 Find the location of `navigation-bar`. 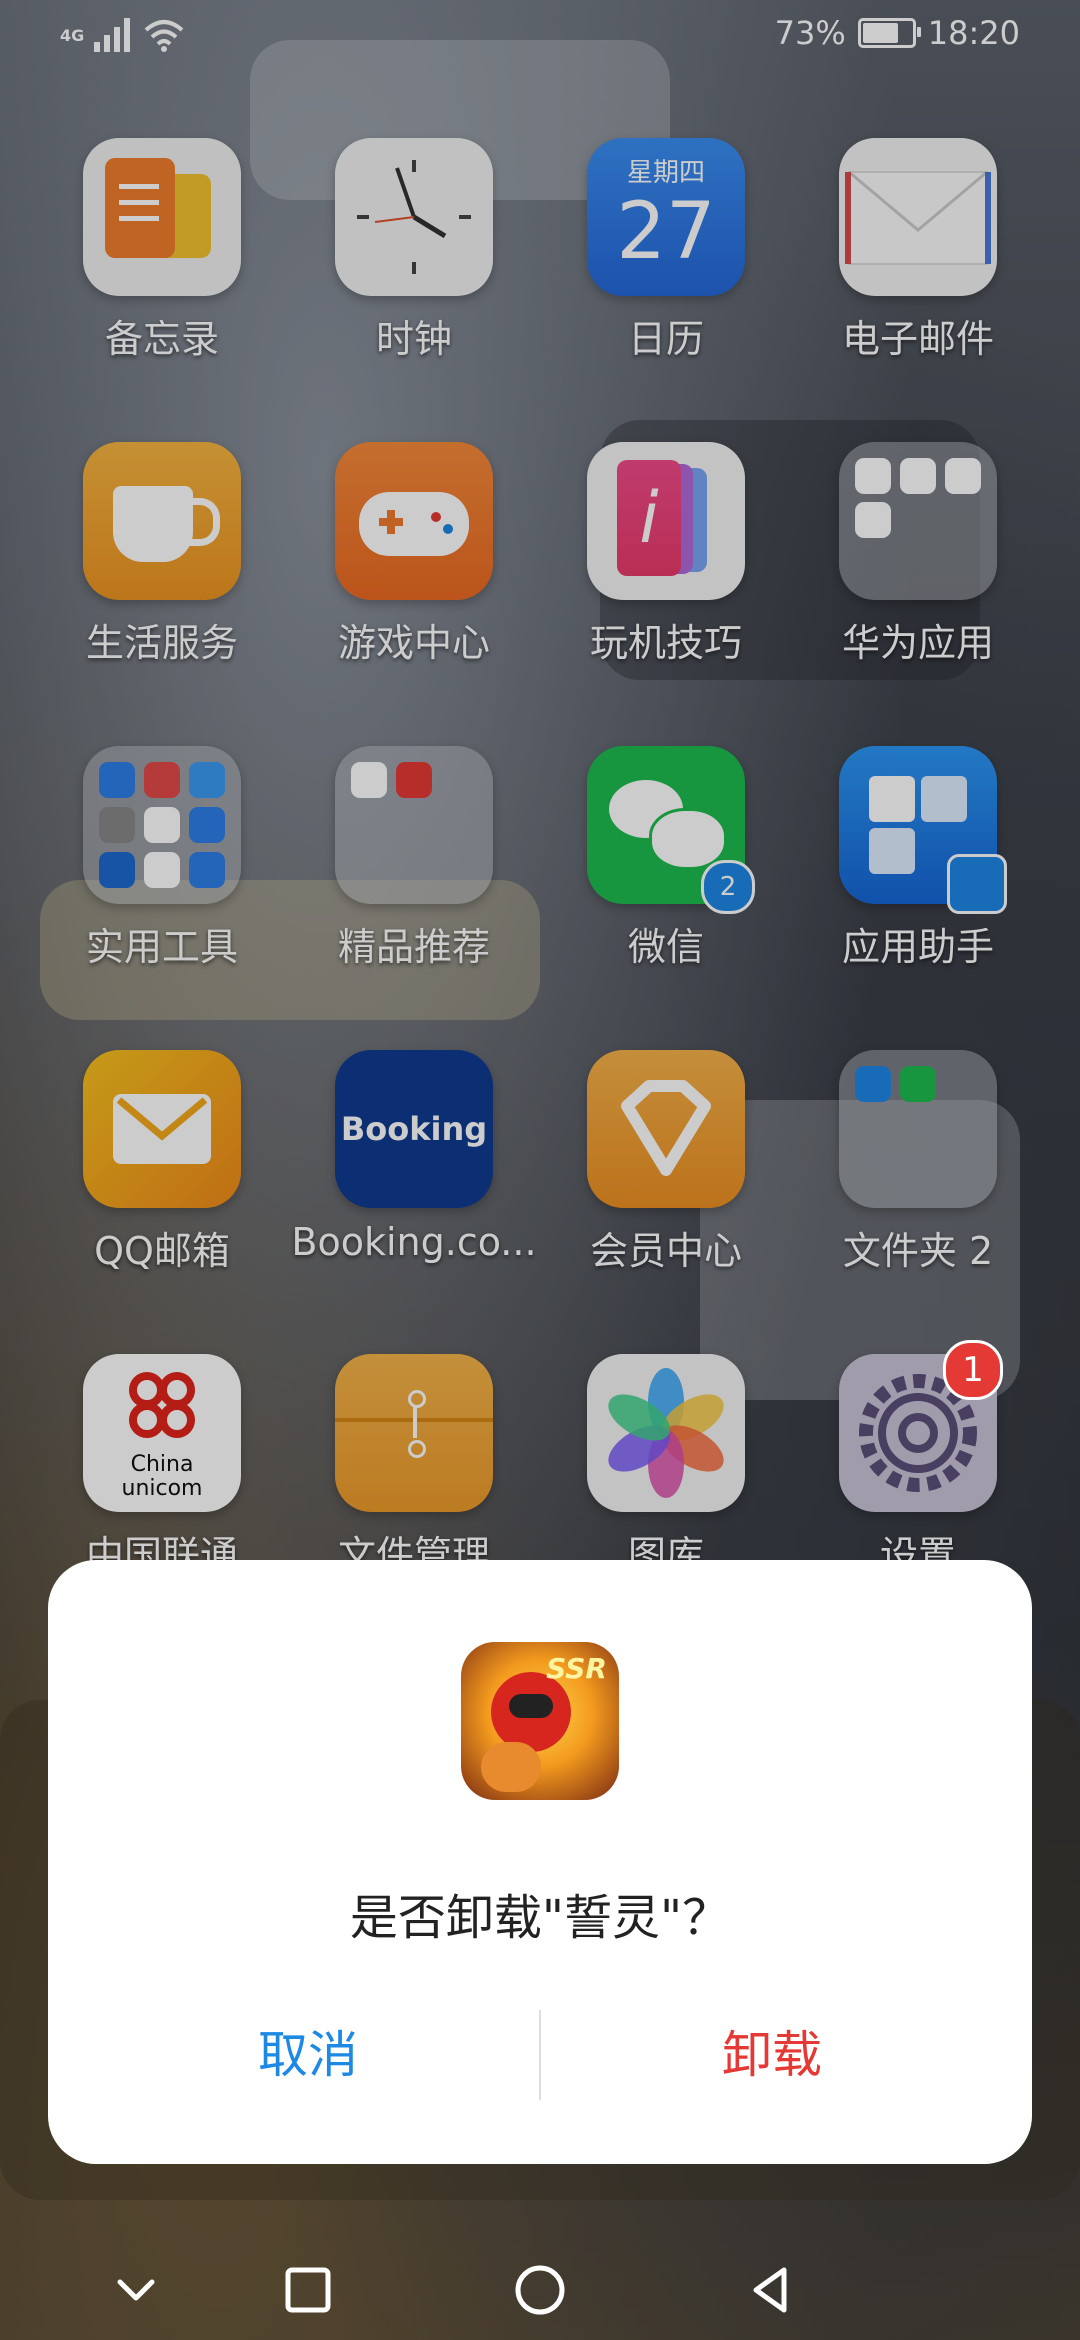

navigation-bar is located at coordinates (540, 2280).